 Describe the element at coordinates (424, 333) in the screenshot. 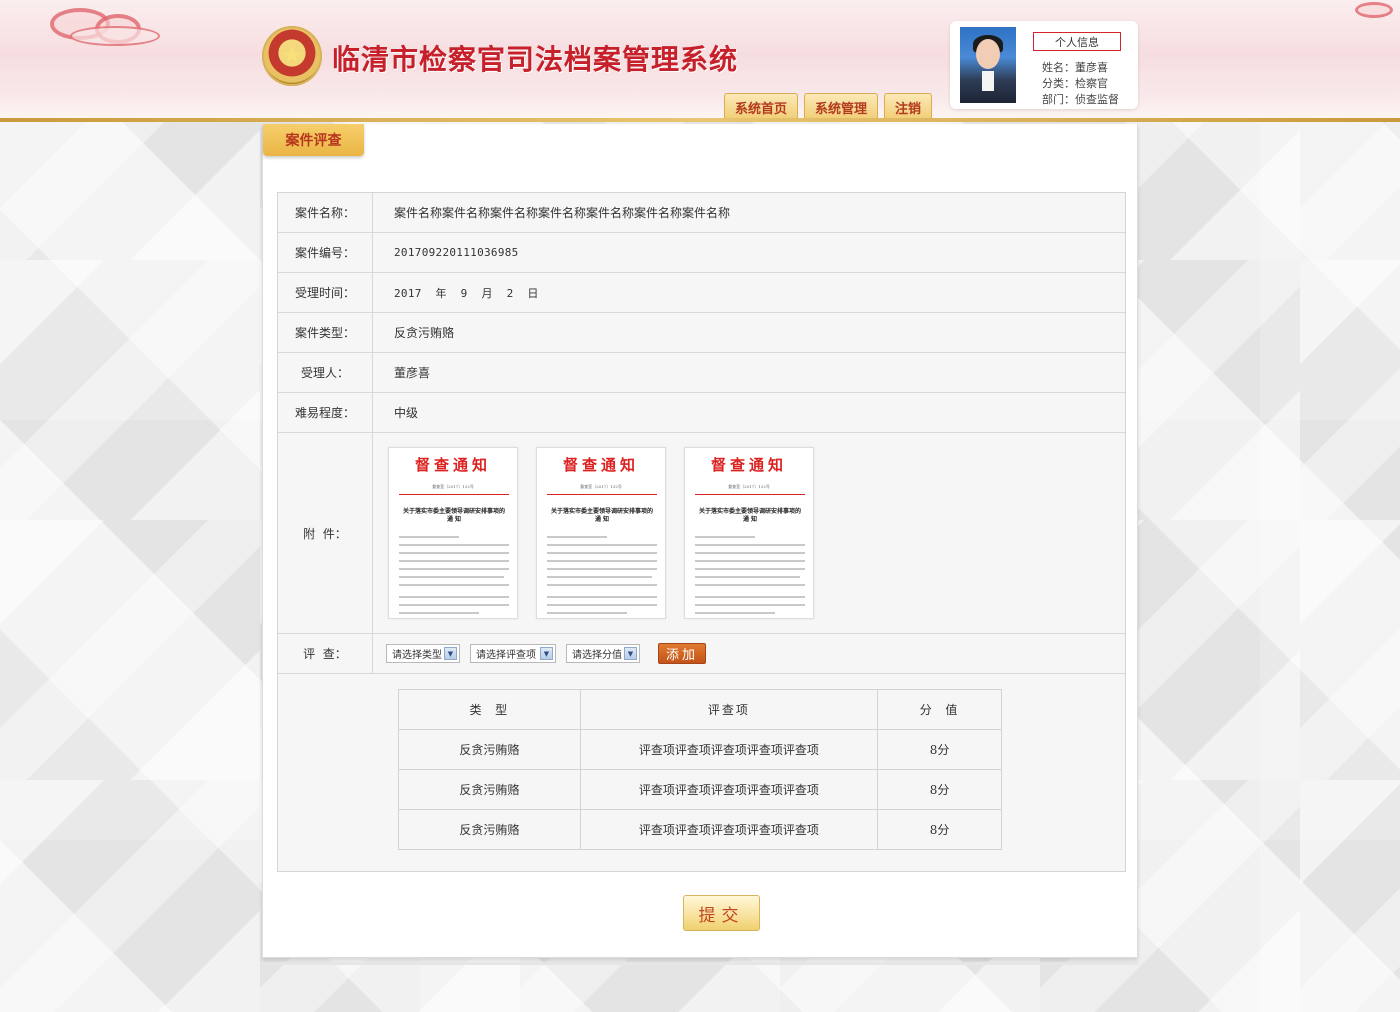

I see `case-type-value: 反贪污贿赂` at that location.